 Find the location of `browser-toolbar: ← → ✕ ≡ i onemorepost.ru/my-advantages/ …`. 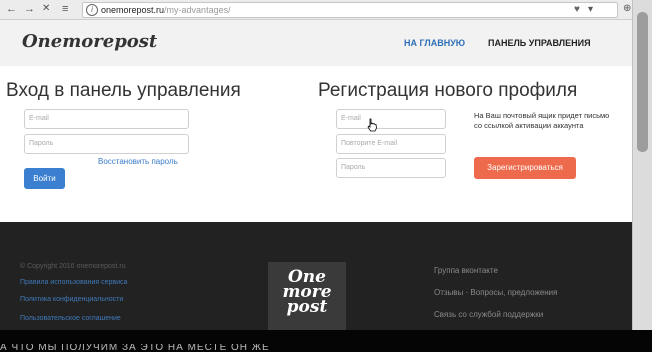

browser-toolbar: ← → ✕ ≡ i onemorepost.ru/my-advantages/ … is located at coordinates (316, 10).